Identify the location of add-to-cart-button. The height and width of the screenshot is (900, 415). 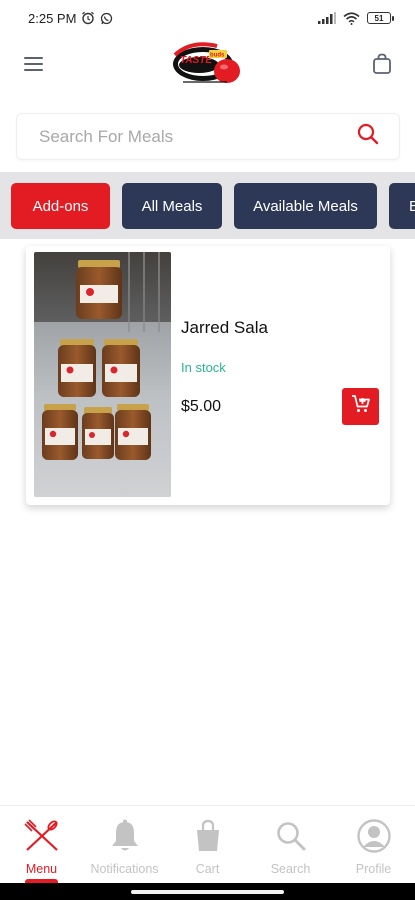
(360, 406).